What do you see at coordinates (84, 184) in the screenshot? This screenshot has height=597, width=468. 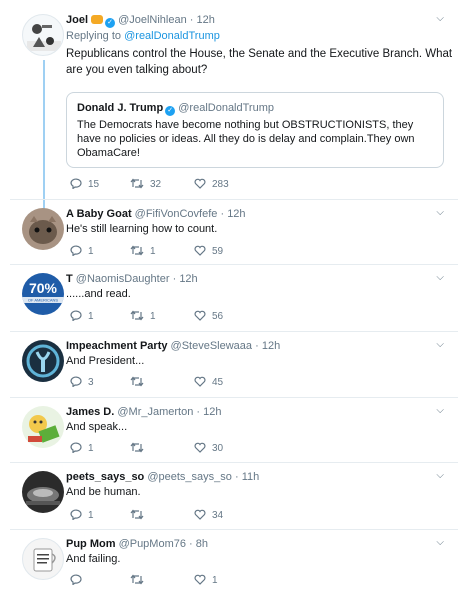 I see `reply-button: 15` at bounding box center [84, 184].